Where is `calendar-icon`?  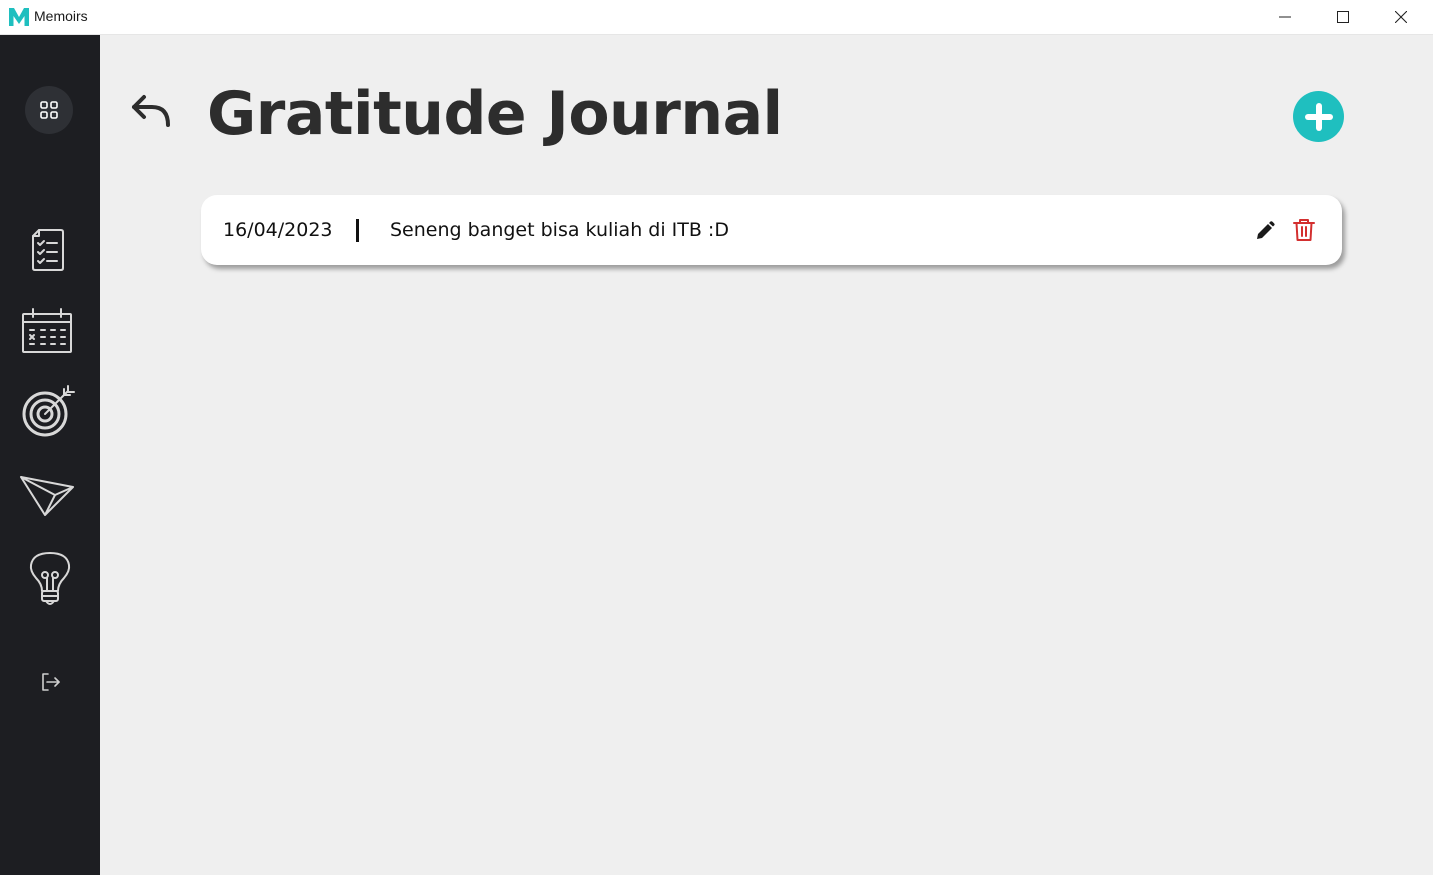
calendar-icon is located at coordinates (47, 330).